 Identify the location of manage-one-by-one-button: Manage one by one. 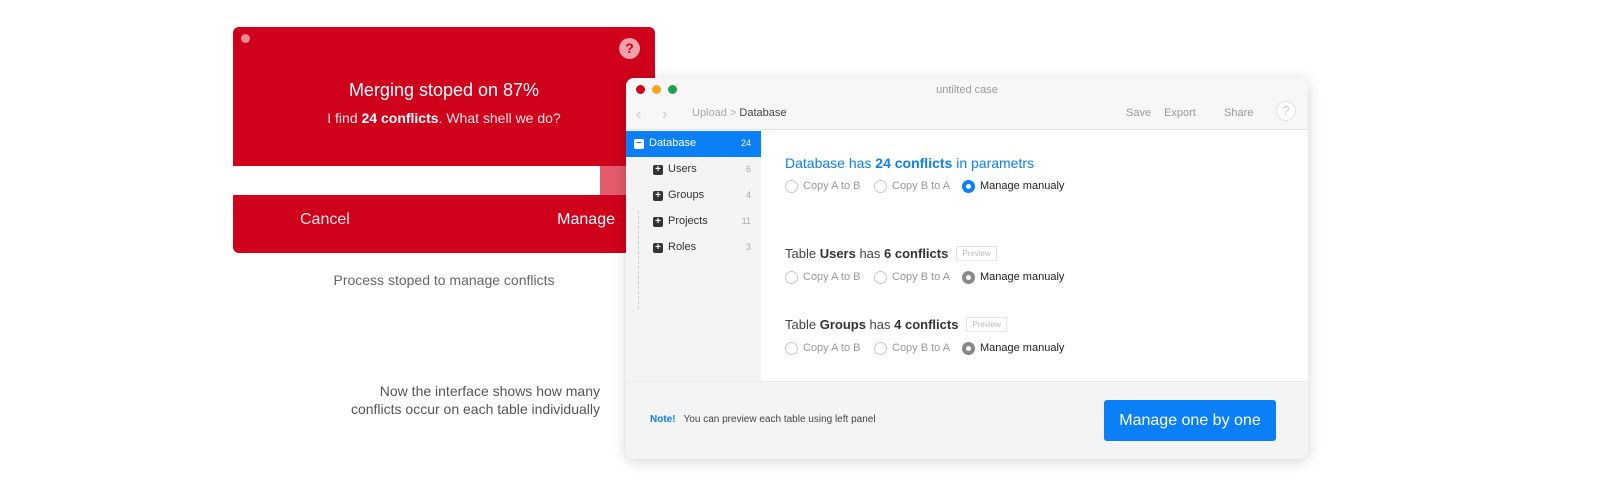
(1190, 420).